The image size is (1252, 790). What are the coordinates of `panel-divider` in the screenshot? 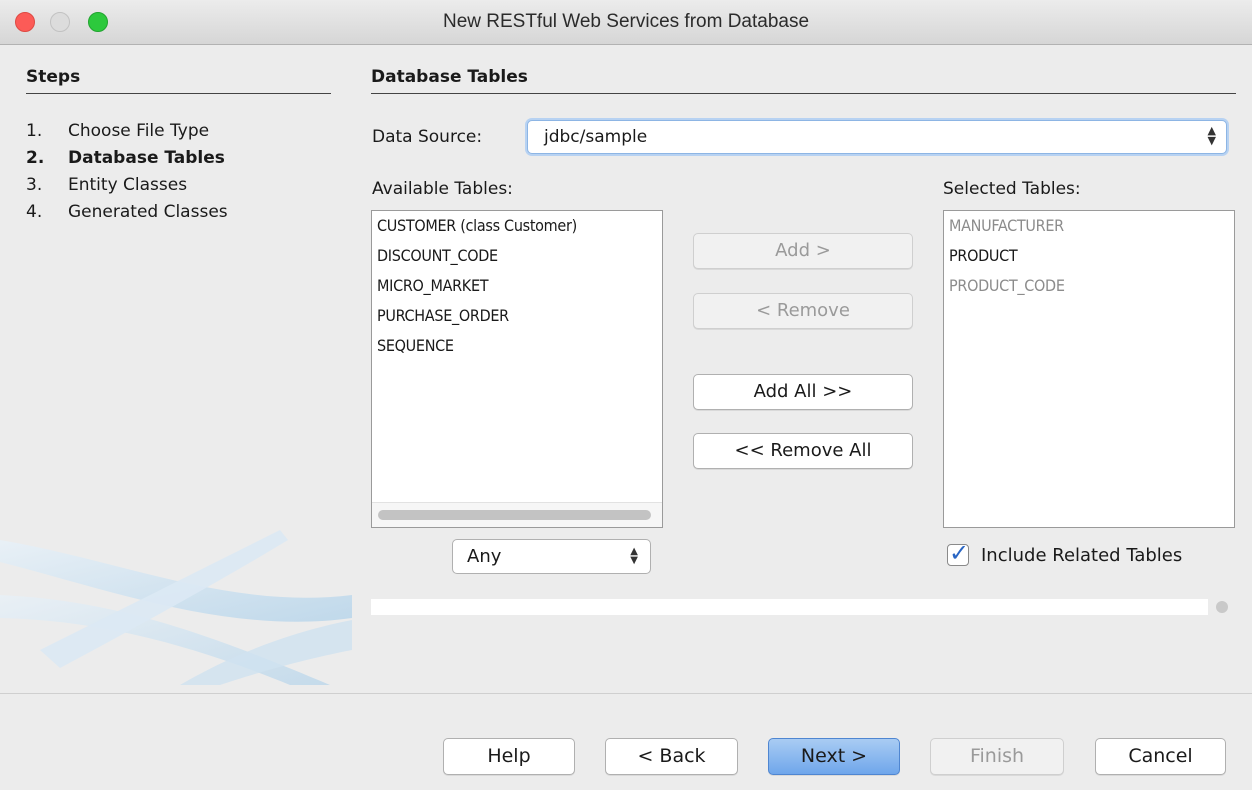 It's located at (803, 93).